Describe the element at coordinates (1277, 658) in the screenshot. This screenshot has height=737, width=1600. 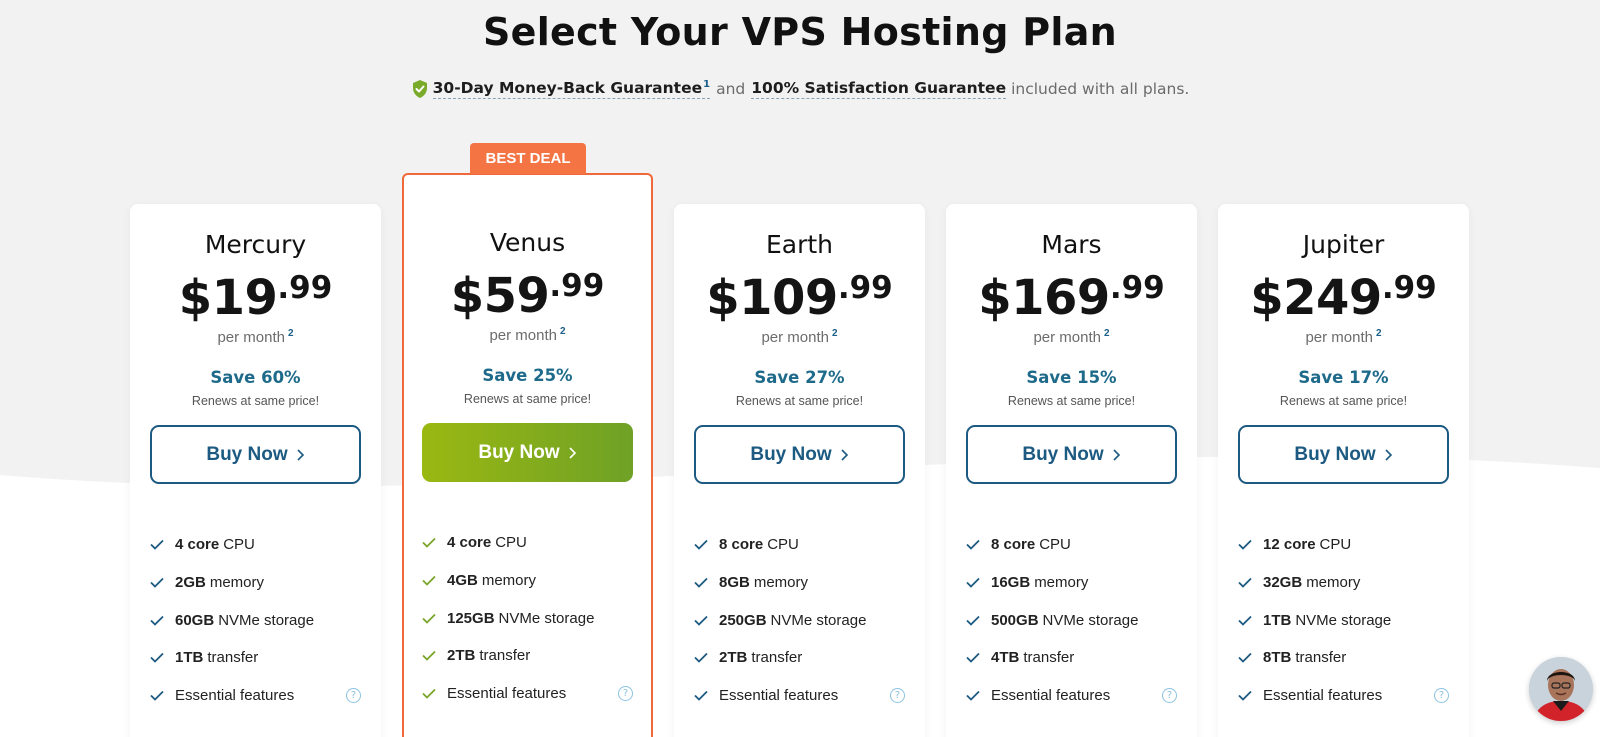
I see `feature-value: 8TB` at that location.